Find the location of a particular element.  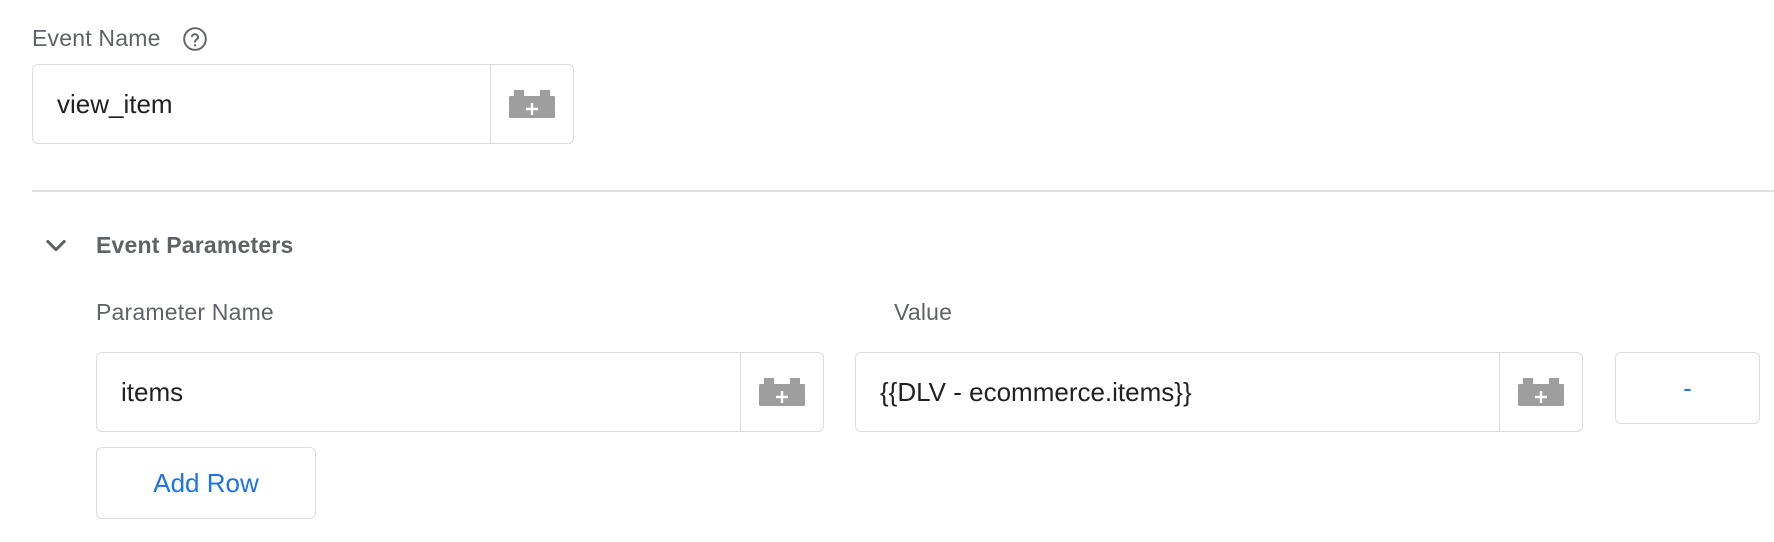

event-name-variable-button is located at coordinates (531, 104).